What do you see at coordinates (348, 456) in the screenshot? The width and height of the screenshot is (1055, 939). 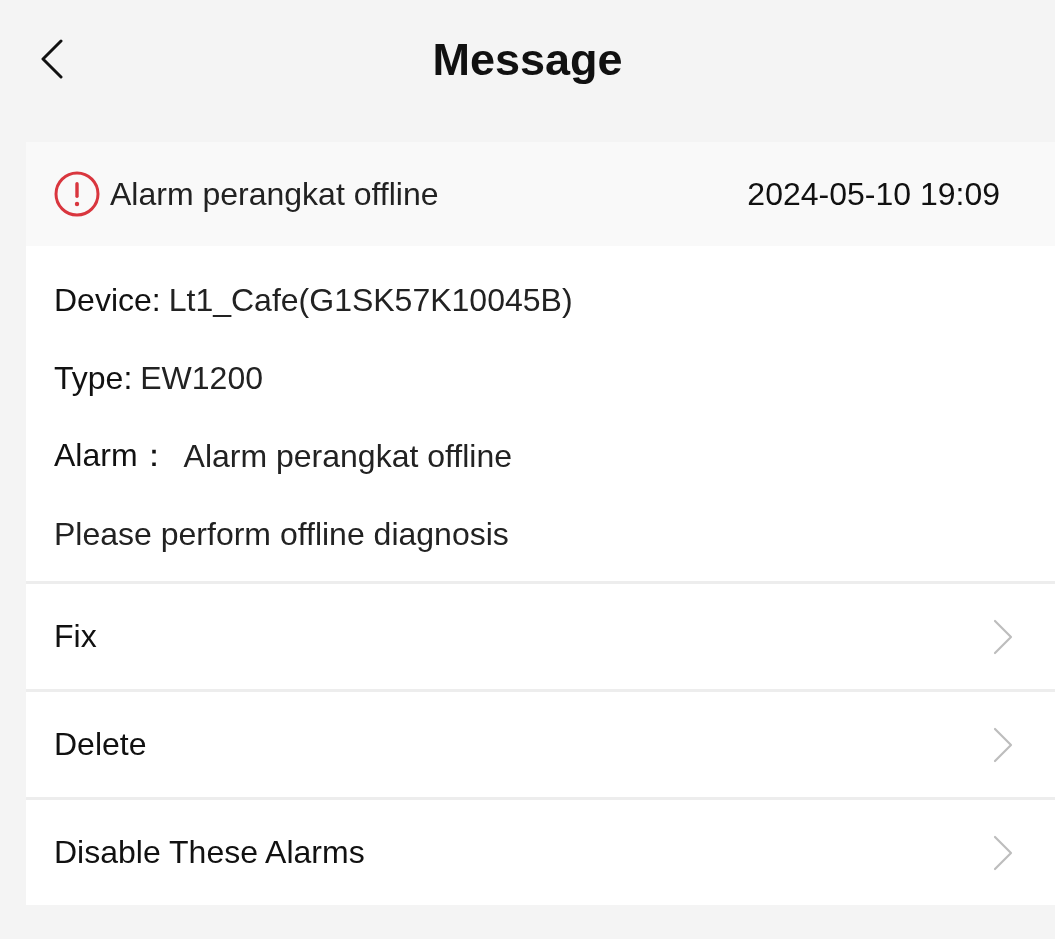 I see `detail-value: Alarm perangkat offline` at bounding box center [348, 456].